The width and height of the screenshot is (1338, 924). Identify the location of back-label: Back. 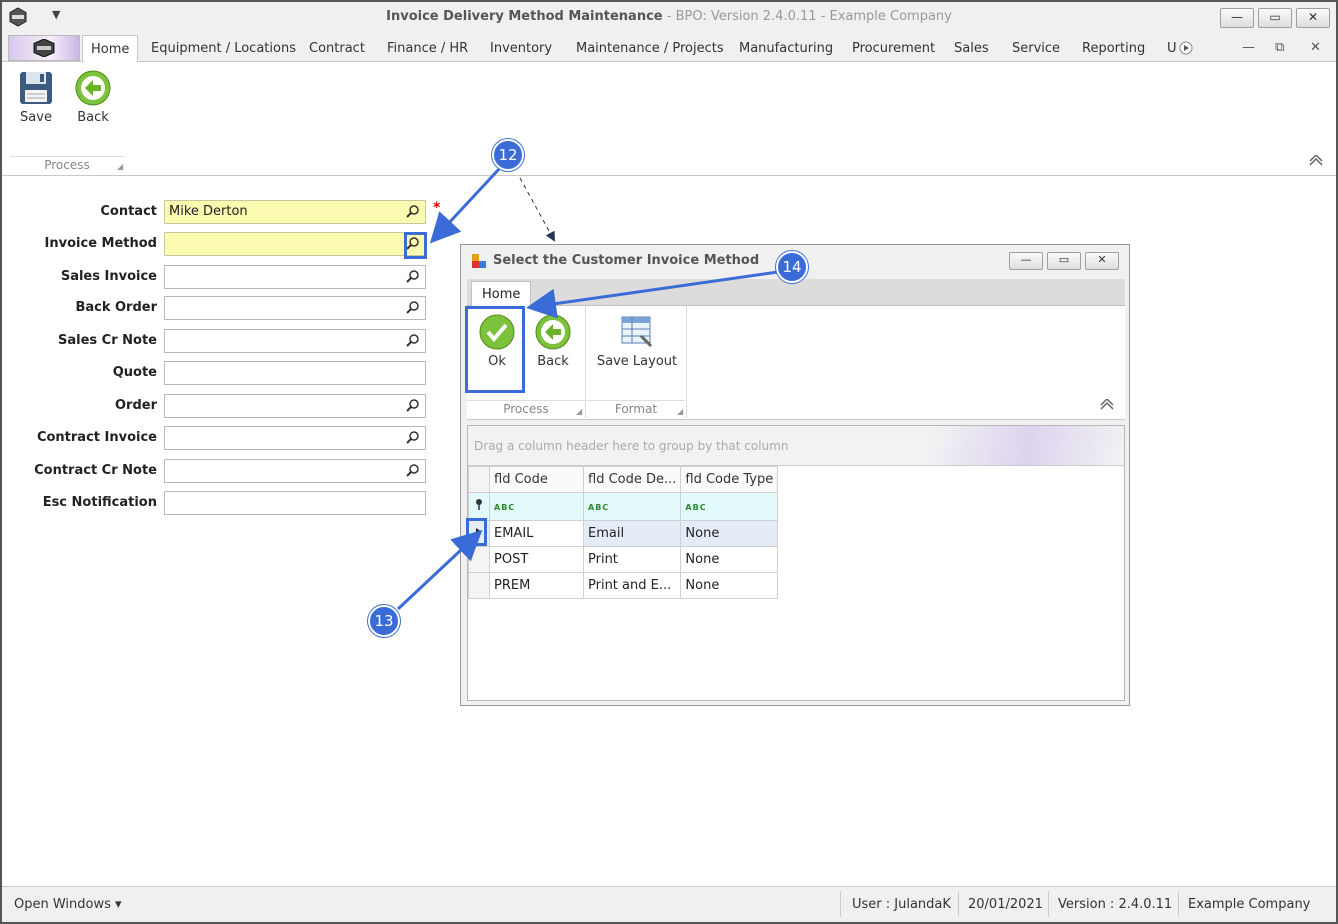
(93, 117).